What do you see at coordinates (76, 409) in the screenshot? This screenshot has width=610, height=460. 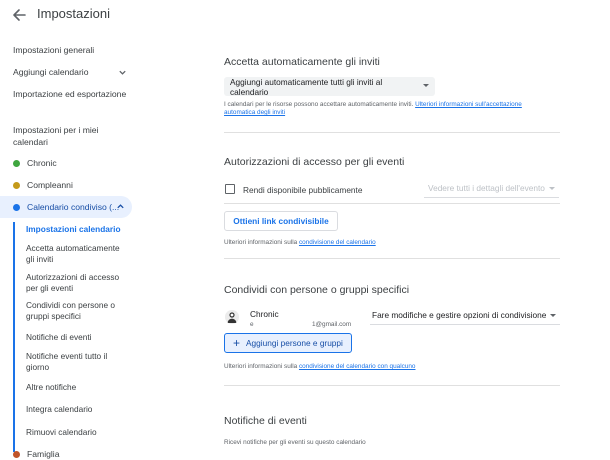 I see `submenu-item-integrate: Integra calendario` at bounding box center [76, 409].